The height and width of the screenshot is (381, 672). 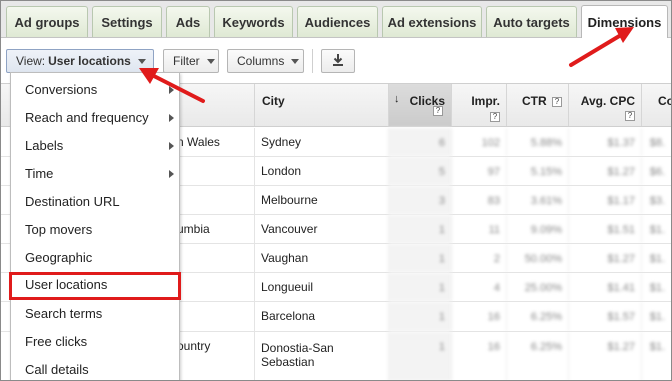 What do you see at coordinates (601, 47) in the screenshot?
I see `arrow-to-dimensions-tab` at bounding box center [601, 47].